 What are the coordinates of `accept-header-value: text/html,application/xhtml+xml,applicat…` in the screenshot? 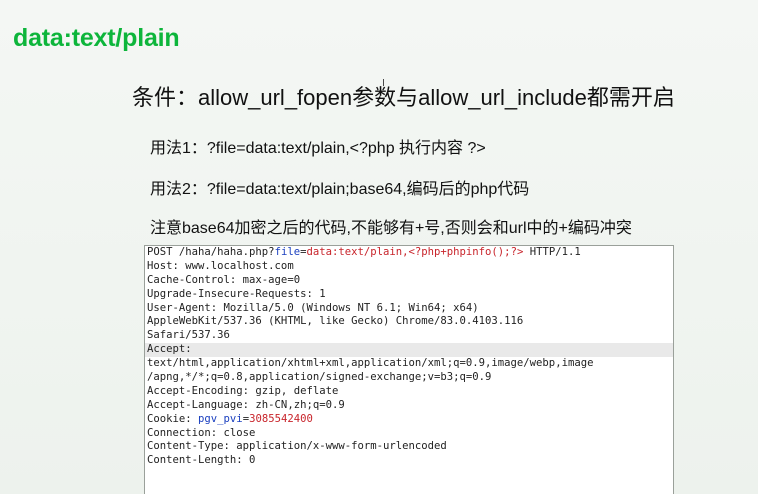 It's located at (370, 363).